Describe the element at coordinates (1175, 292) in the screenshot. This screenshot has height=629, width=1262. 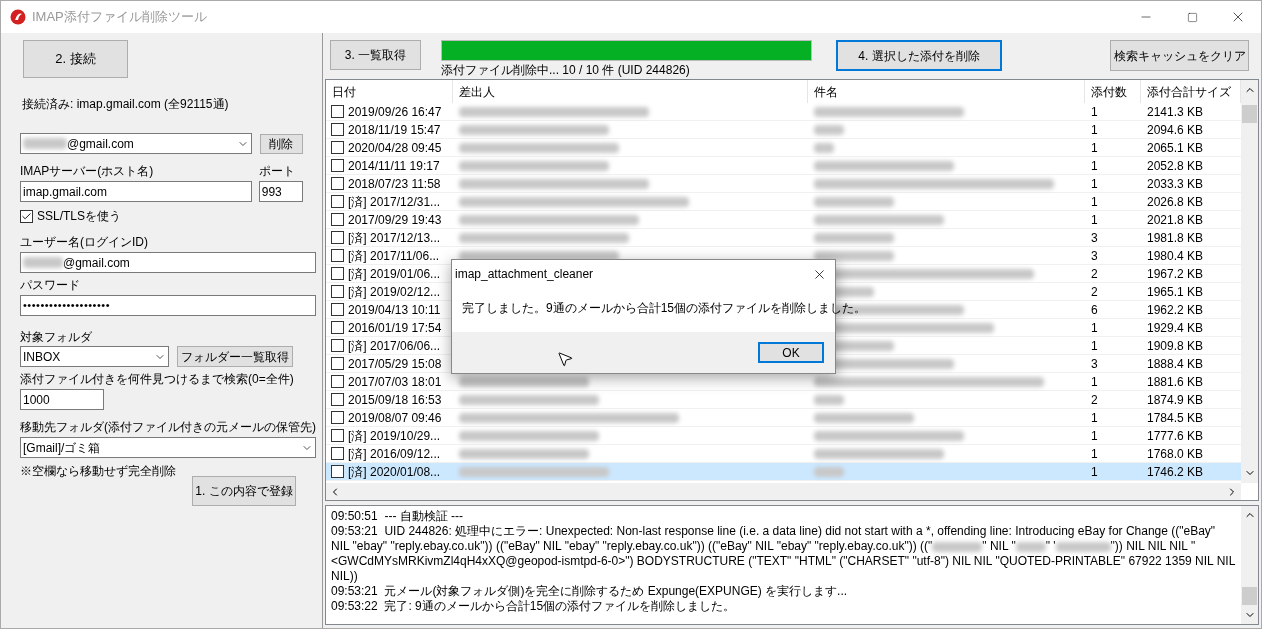
I see `size-cell-text: 1965.1 KB` at that location.